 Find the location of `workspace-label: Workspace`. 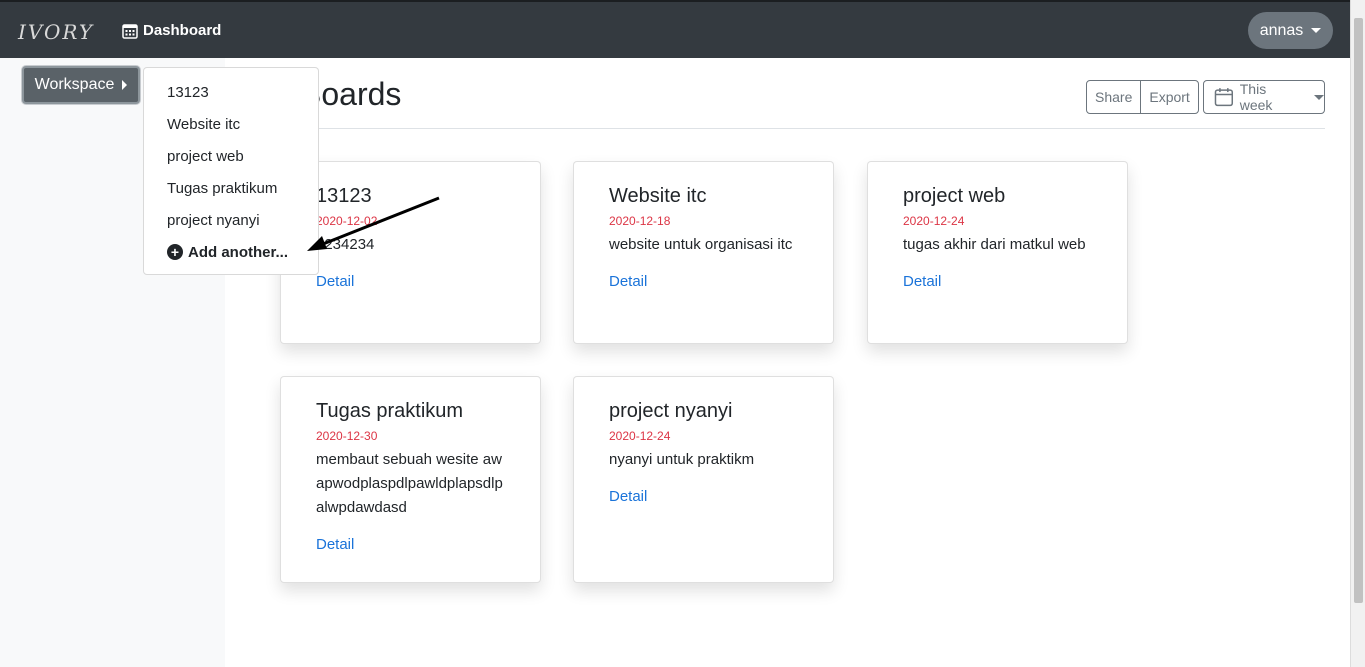

workspace-label: Workspace is located at coordinates (74, 84).